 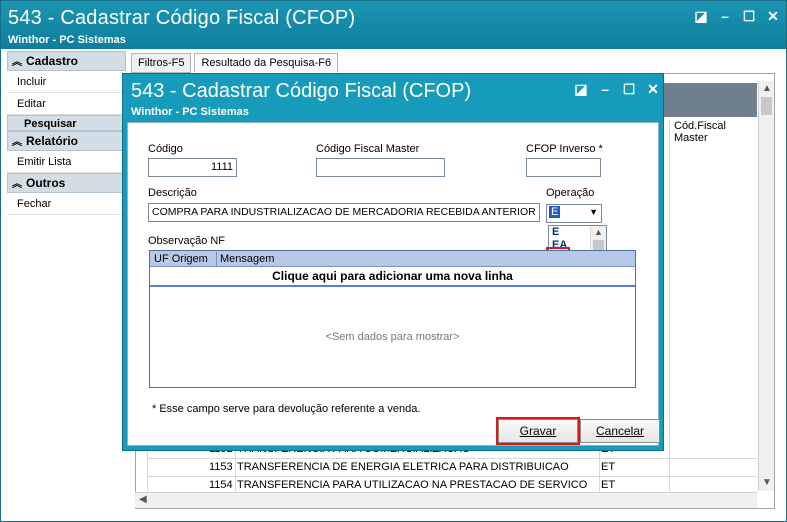 I want to click on dialog-title: 543 - Cadastrar Código Fiscal (CFOP), so click(x=301, y=91).